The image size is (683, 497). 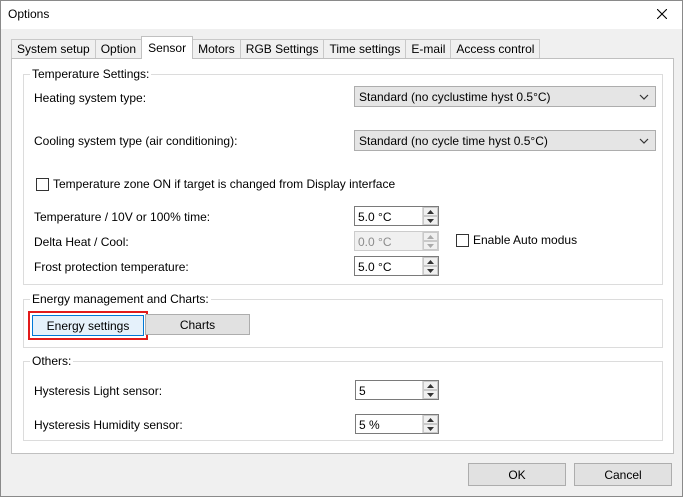 What do you see at coordinates (375, 242) in the screenshot?
I see `delta-heat-cool-value: 0.0 °C` at bounding box center [375, 242].